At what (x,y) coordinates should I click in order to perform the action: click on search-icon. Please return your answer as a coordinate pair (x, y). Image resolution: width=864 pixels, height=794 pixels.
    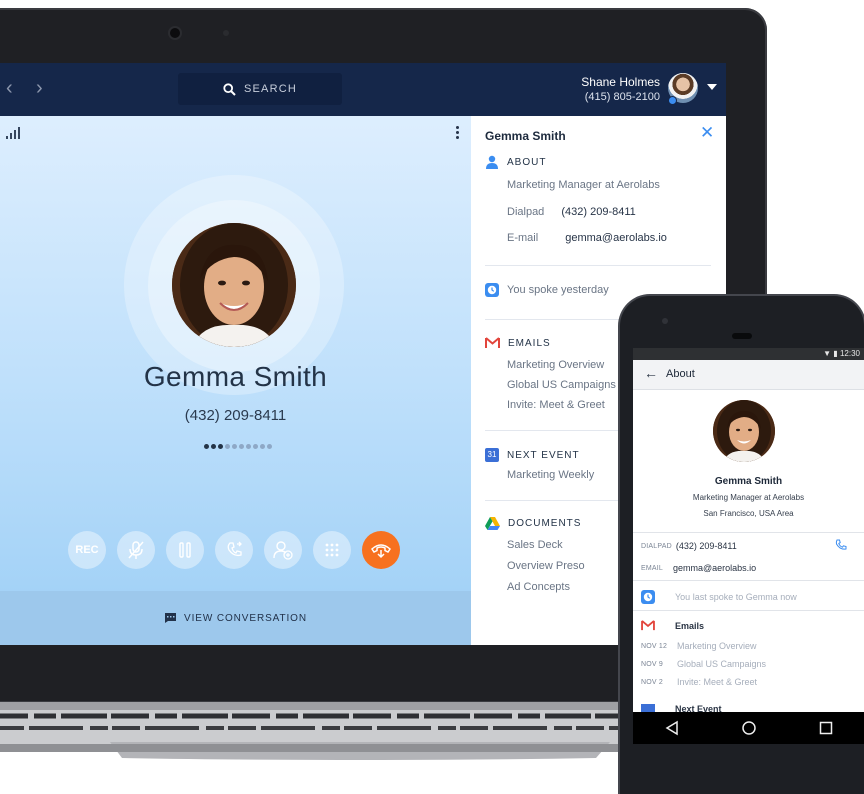
    Looking at the image, I should click on (229, 89).